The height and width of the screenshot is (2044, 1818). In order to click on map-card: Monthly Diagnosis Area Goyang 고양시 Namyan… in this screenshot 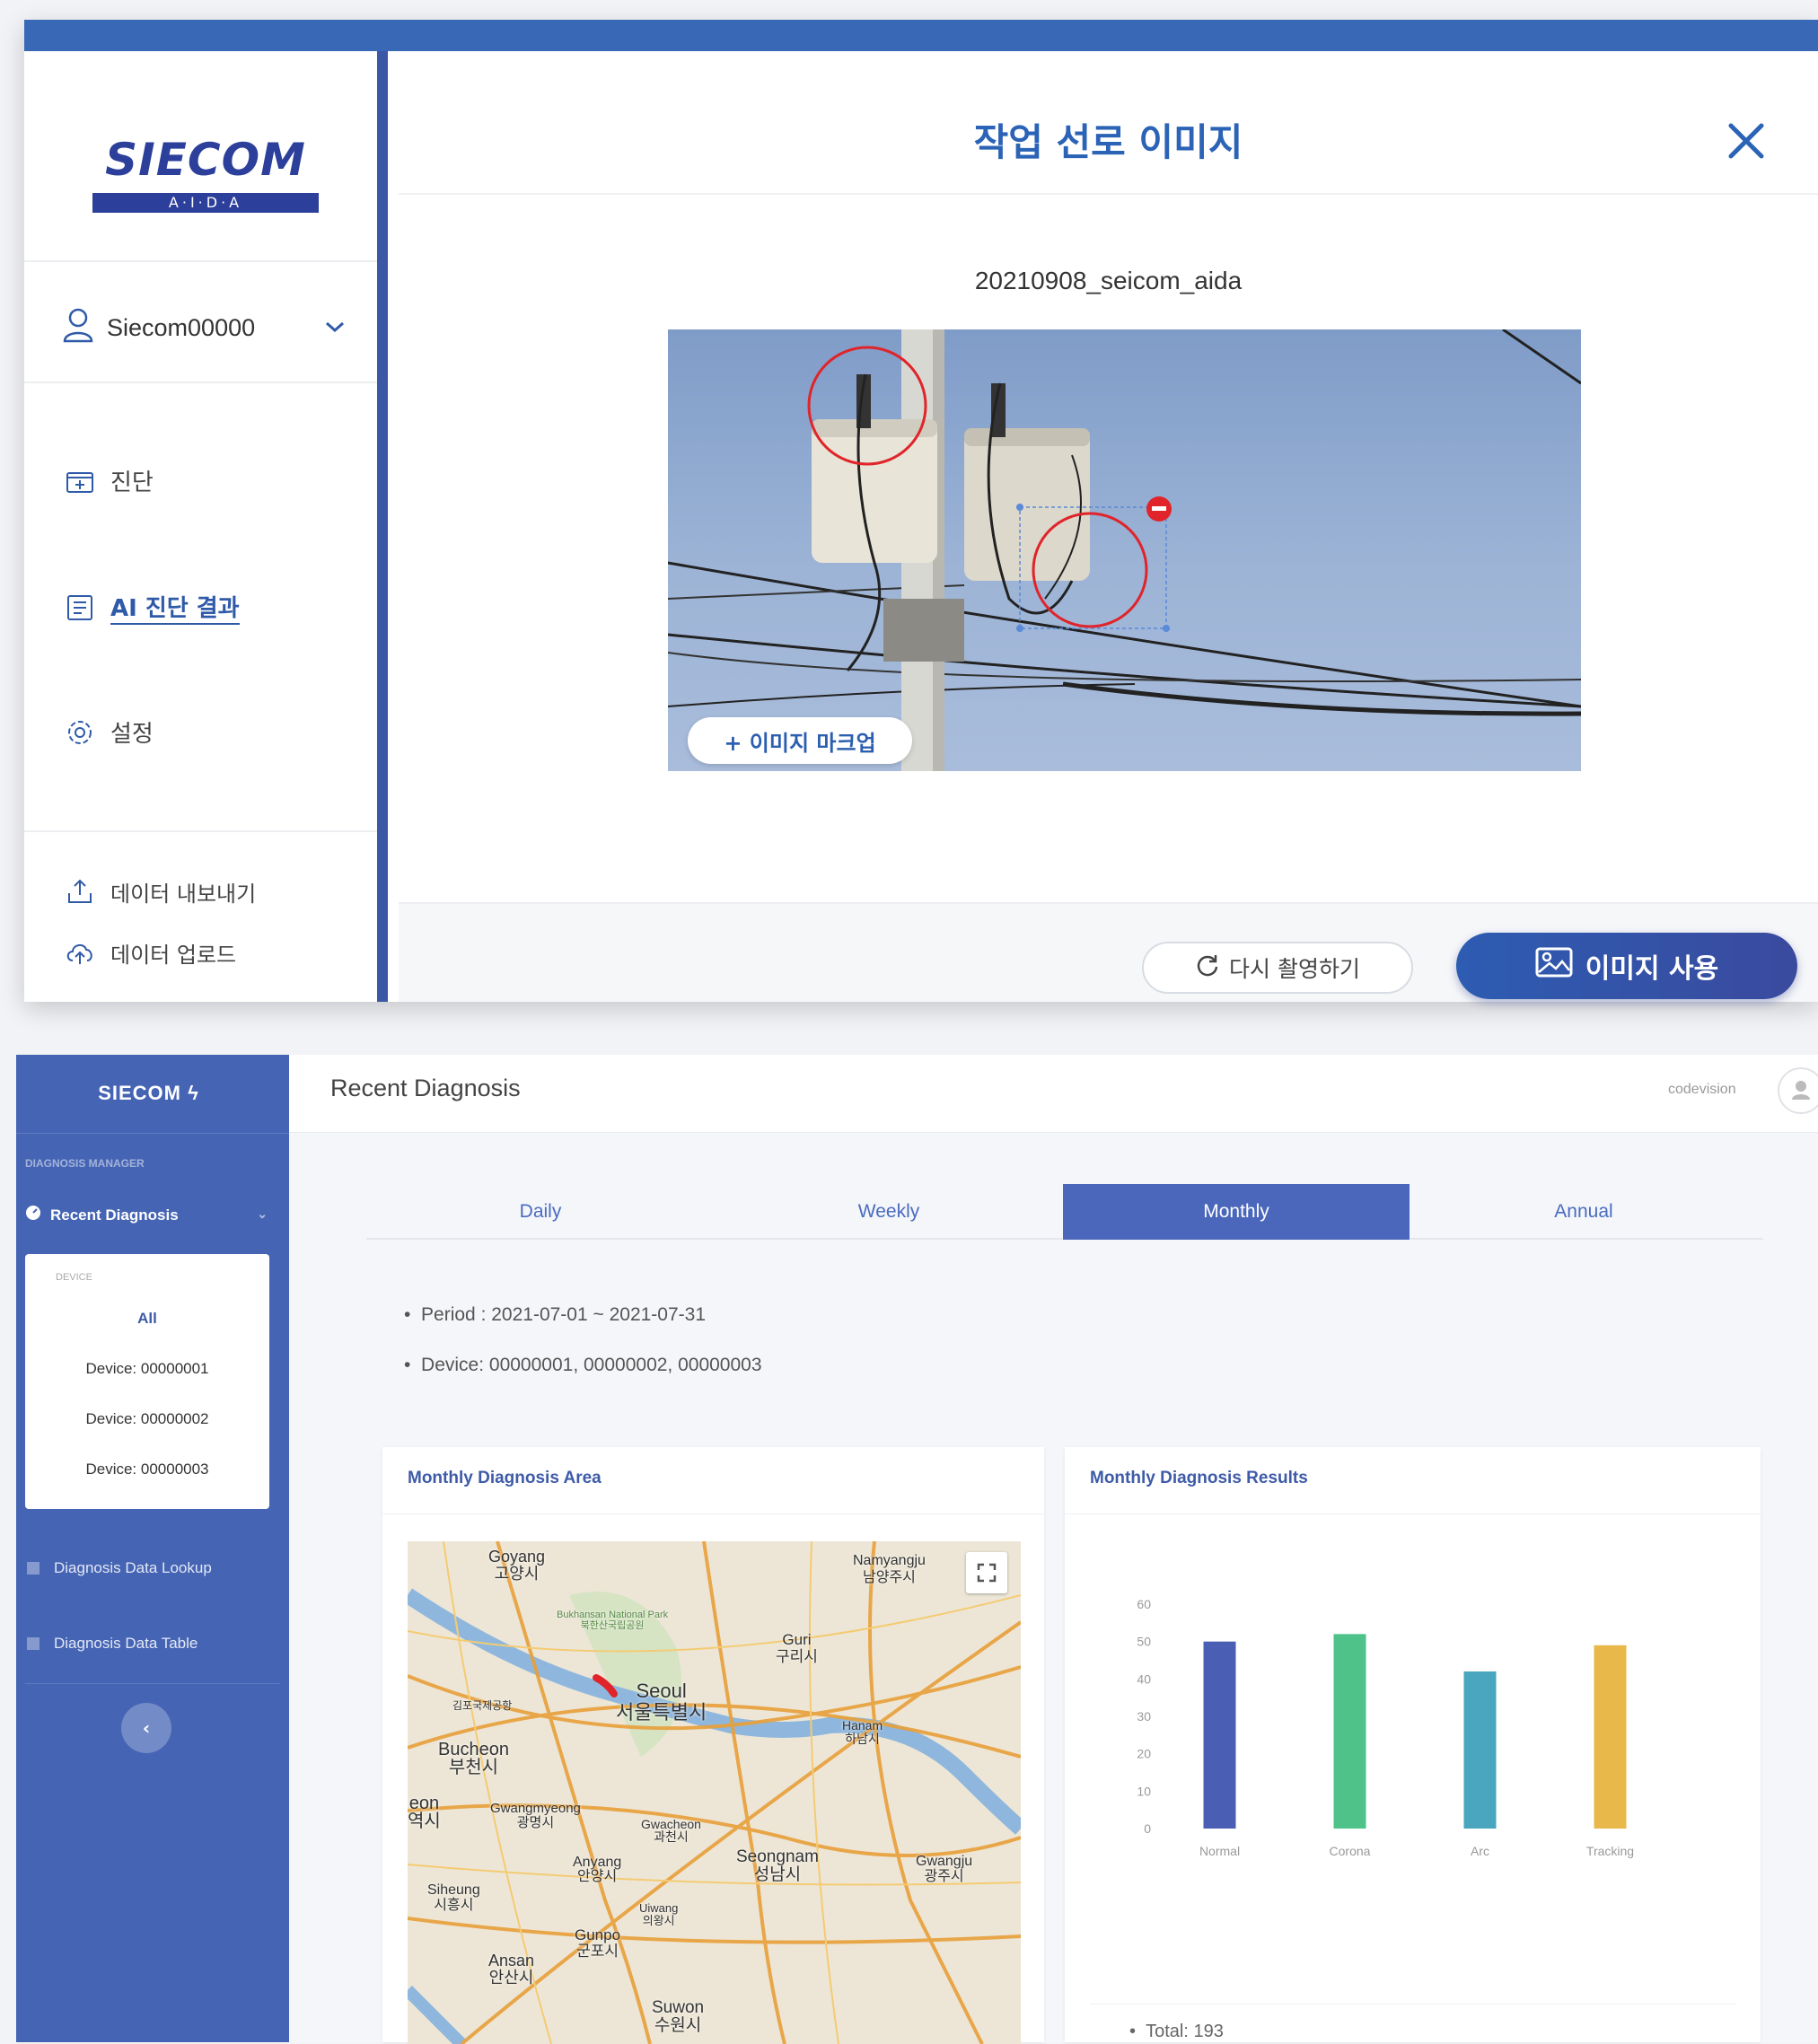, I will do `click(713, 1745)`.